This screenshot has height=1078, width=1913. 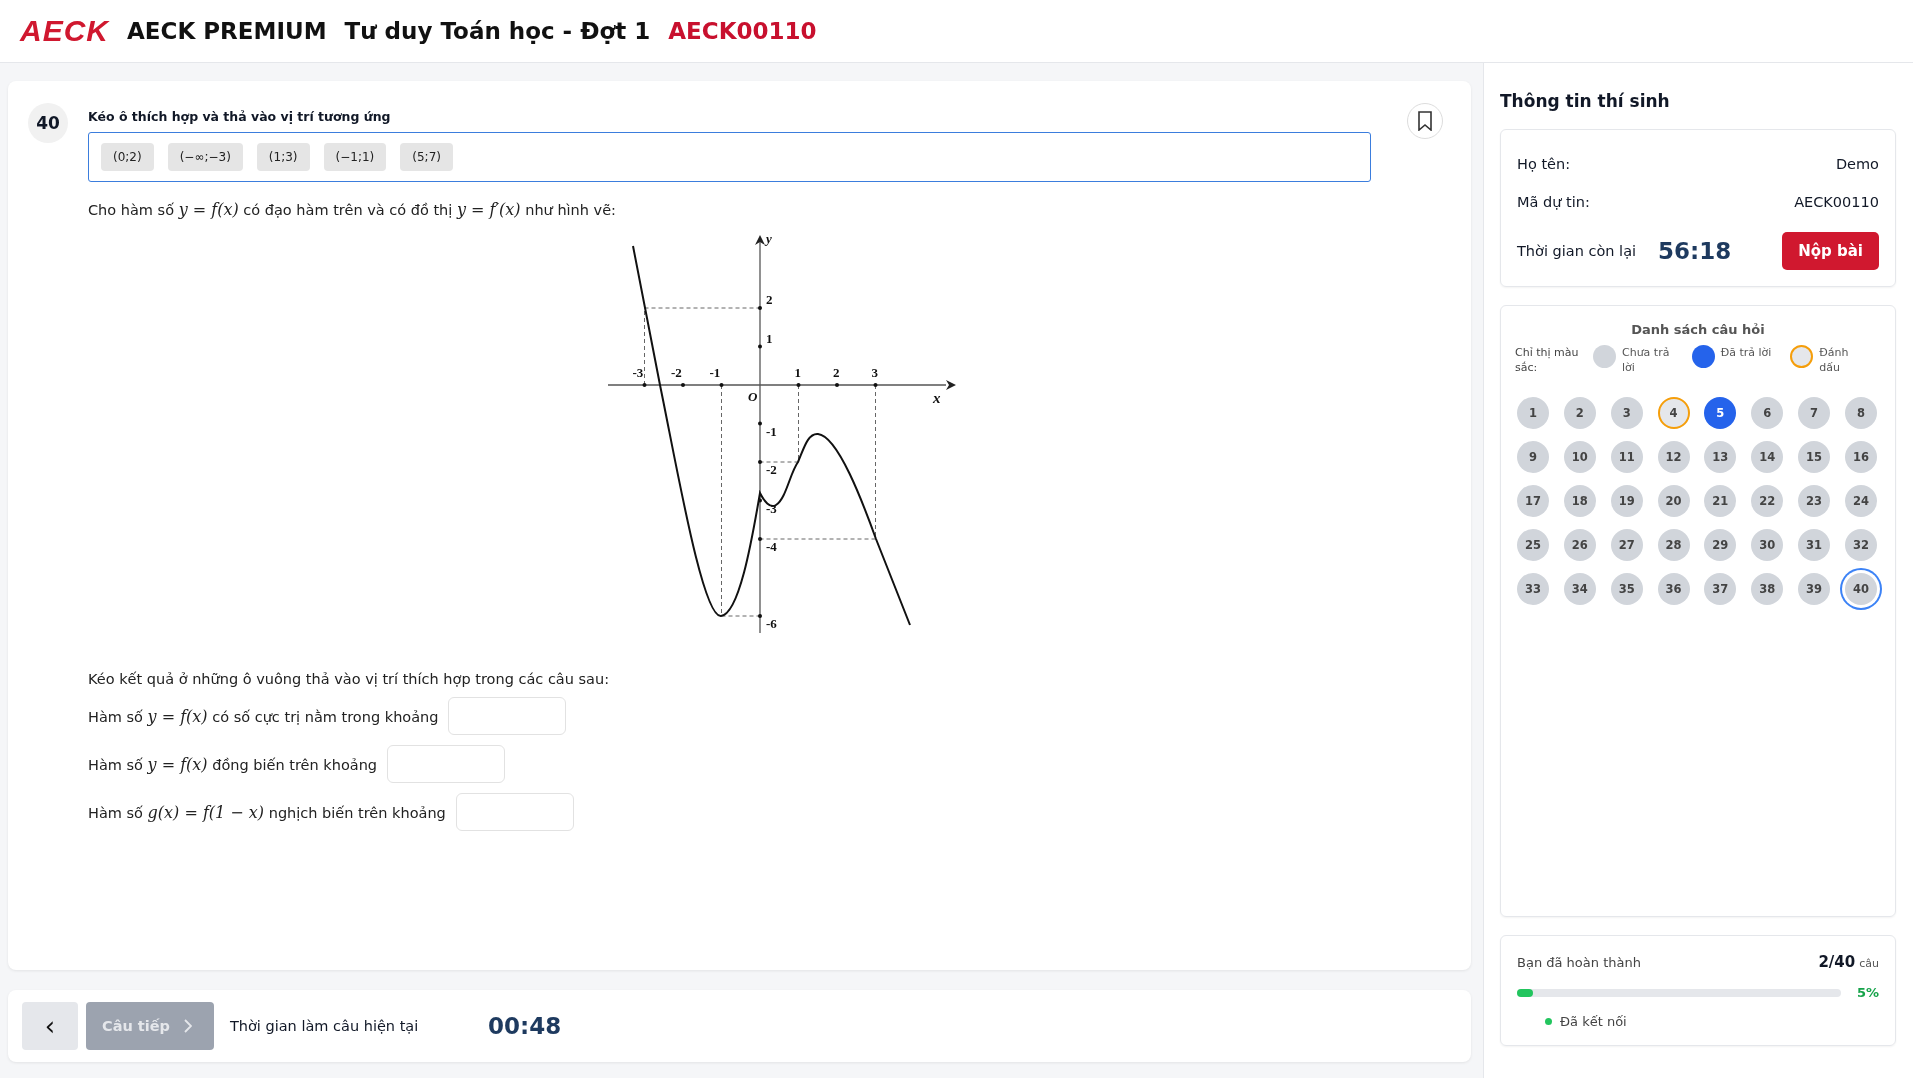 I want to click on question-number-button: 7, so click(x=1814, y=412).